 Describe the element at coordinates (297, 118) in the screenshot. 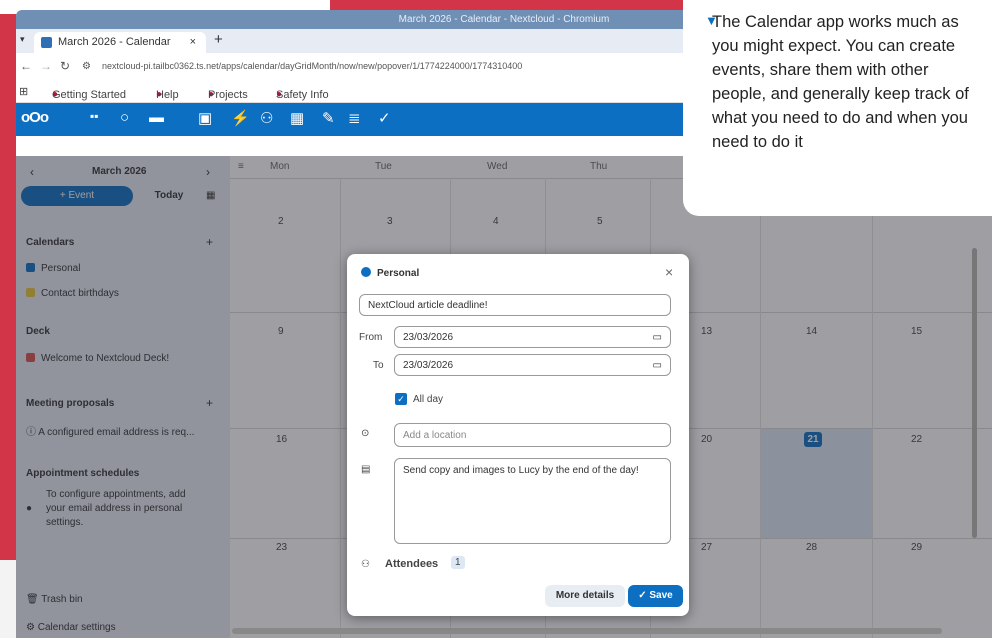

I see `calendar-icon: ▦` at that location.